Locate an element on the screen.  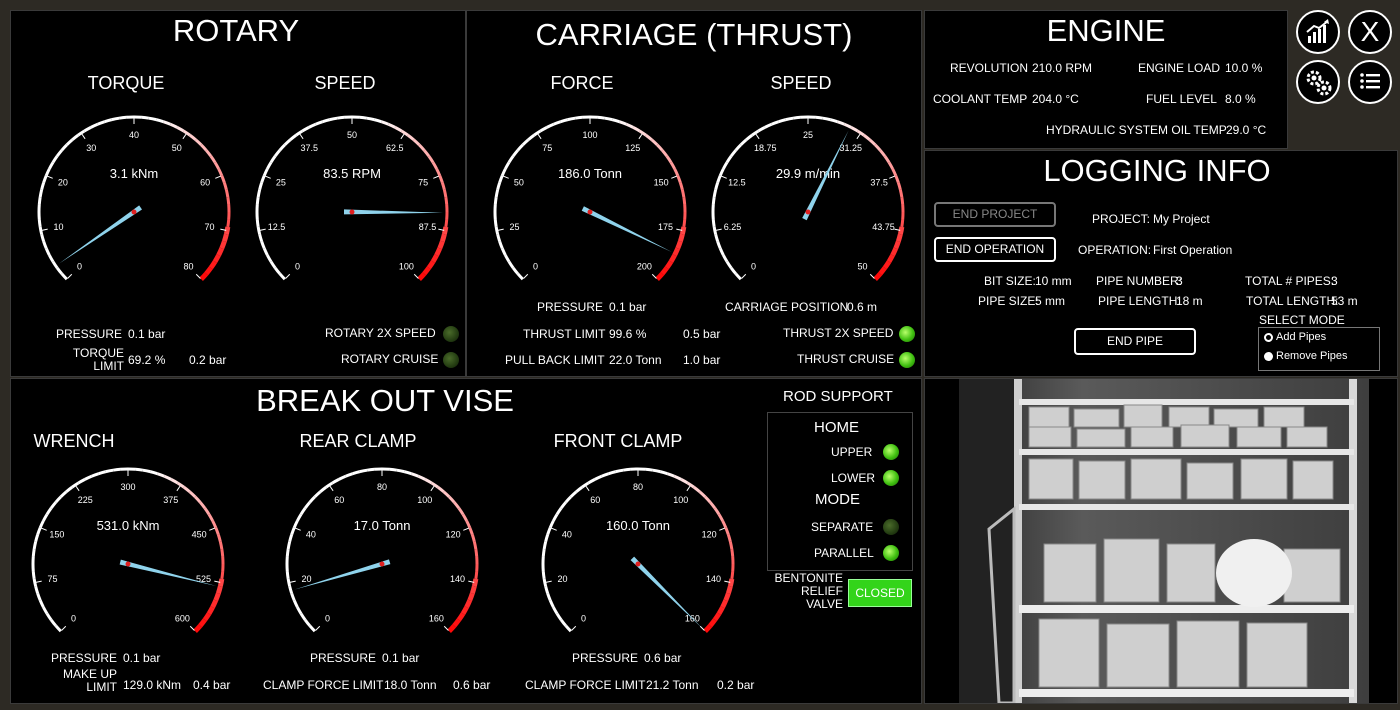
settings-button is located at coordinates (1318, 82).